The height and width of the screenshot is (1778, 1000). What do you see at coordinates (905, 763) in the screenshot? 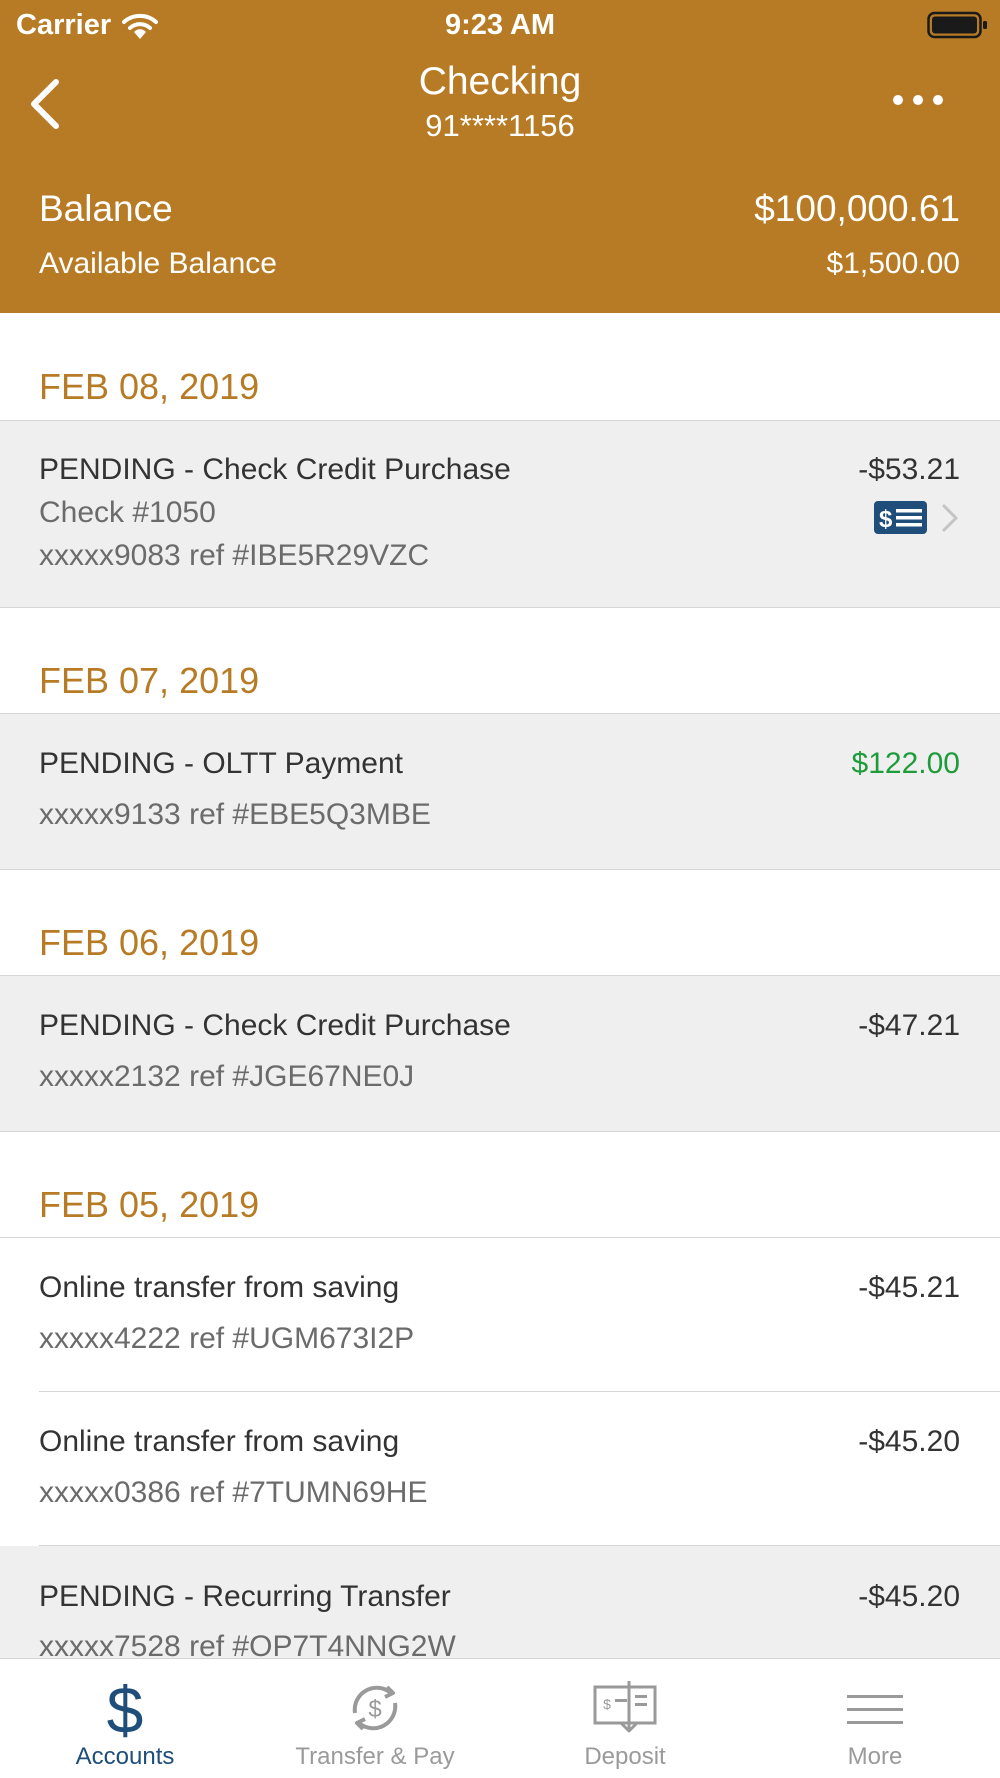
I see `transaction-amount: $122.00` at bounding box center [905, 763].